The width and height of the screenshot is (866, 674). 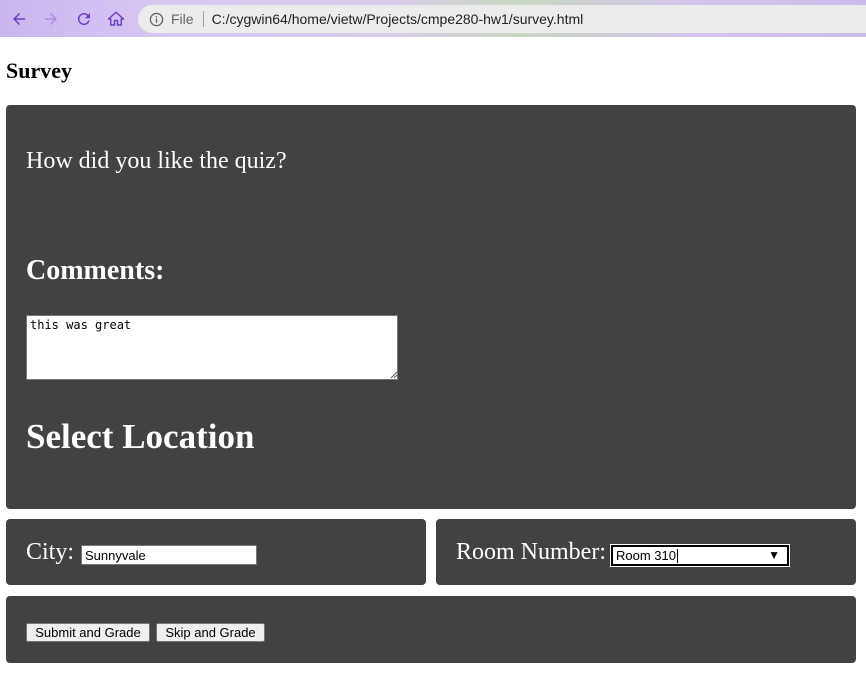 What do you see at coordinates (700, 555) in the screenshot?
I see `room-number-select: Room 310 ▼` at bounding box center [700, 555].